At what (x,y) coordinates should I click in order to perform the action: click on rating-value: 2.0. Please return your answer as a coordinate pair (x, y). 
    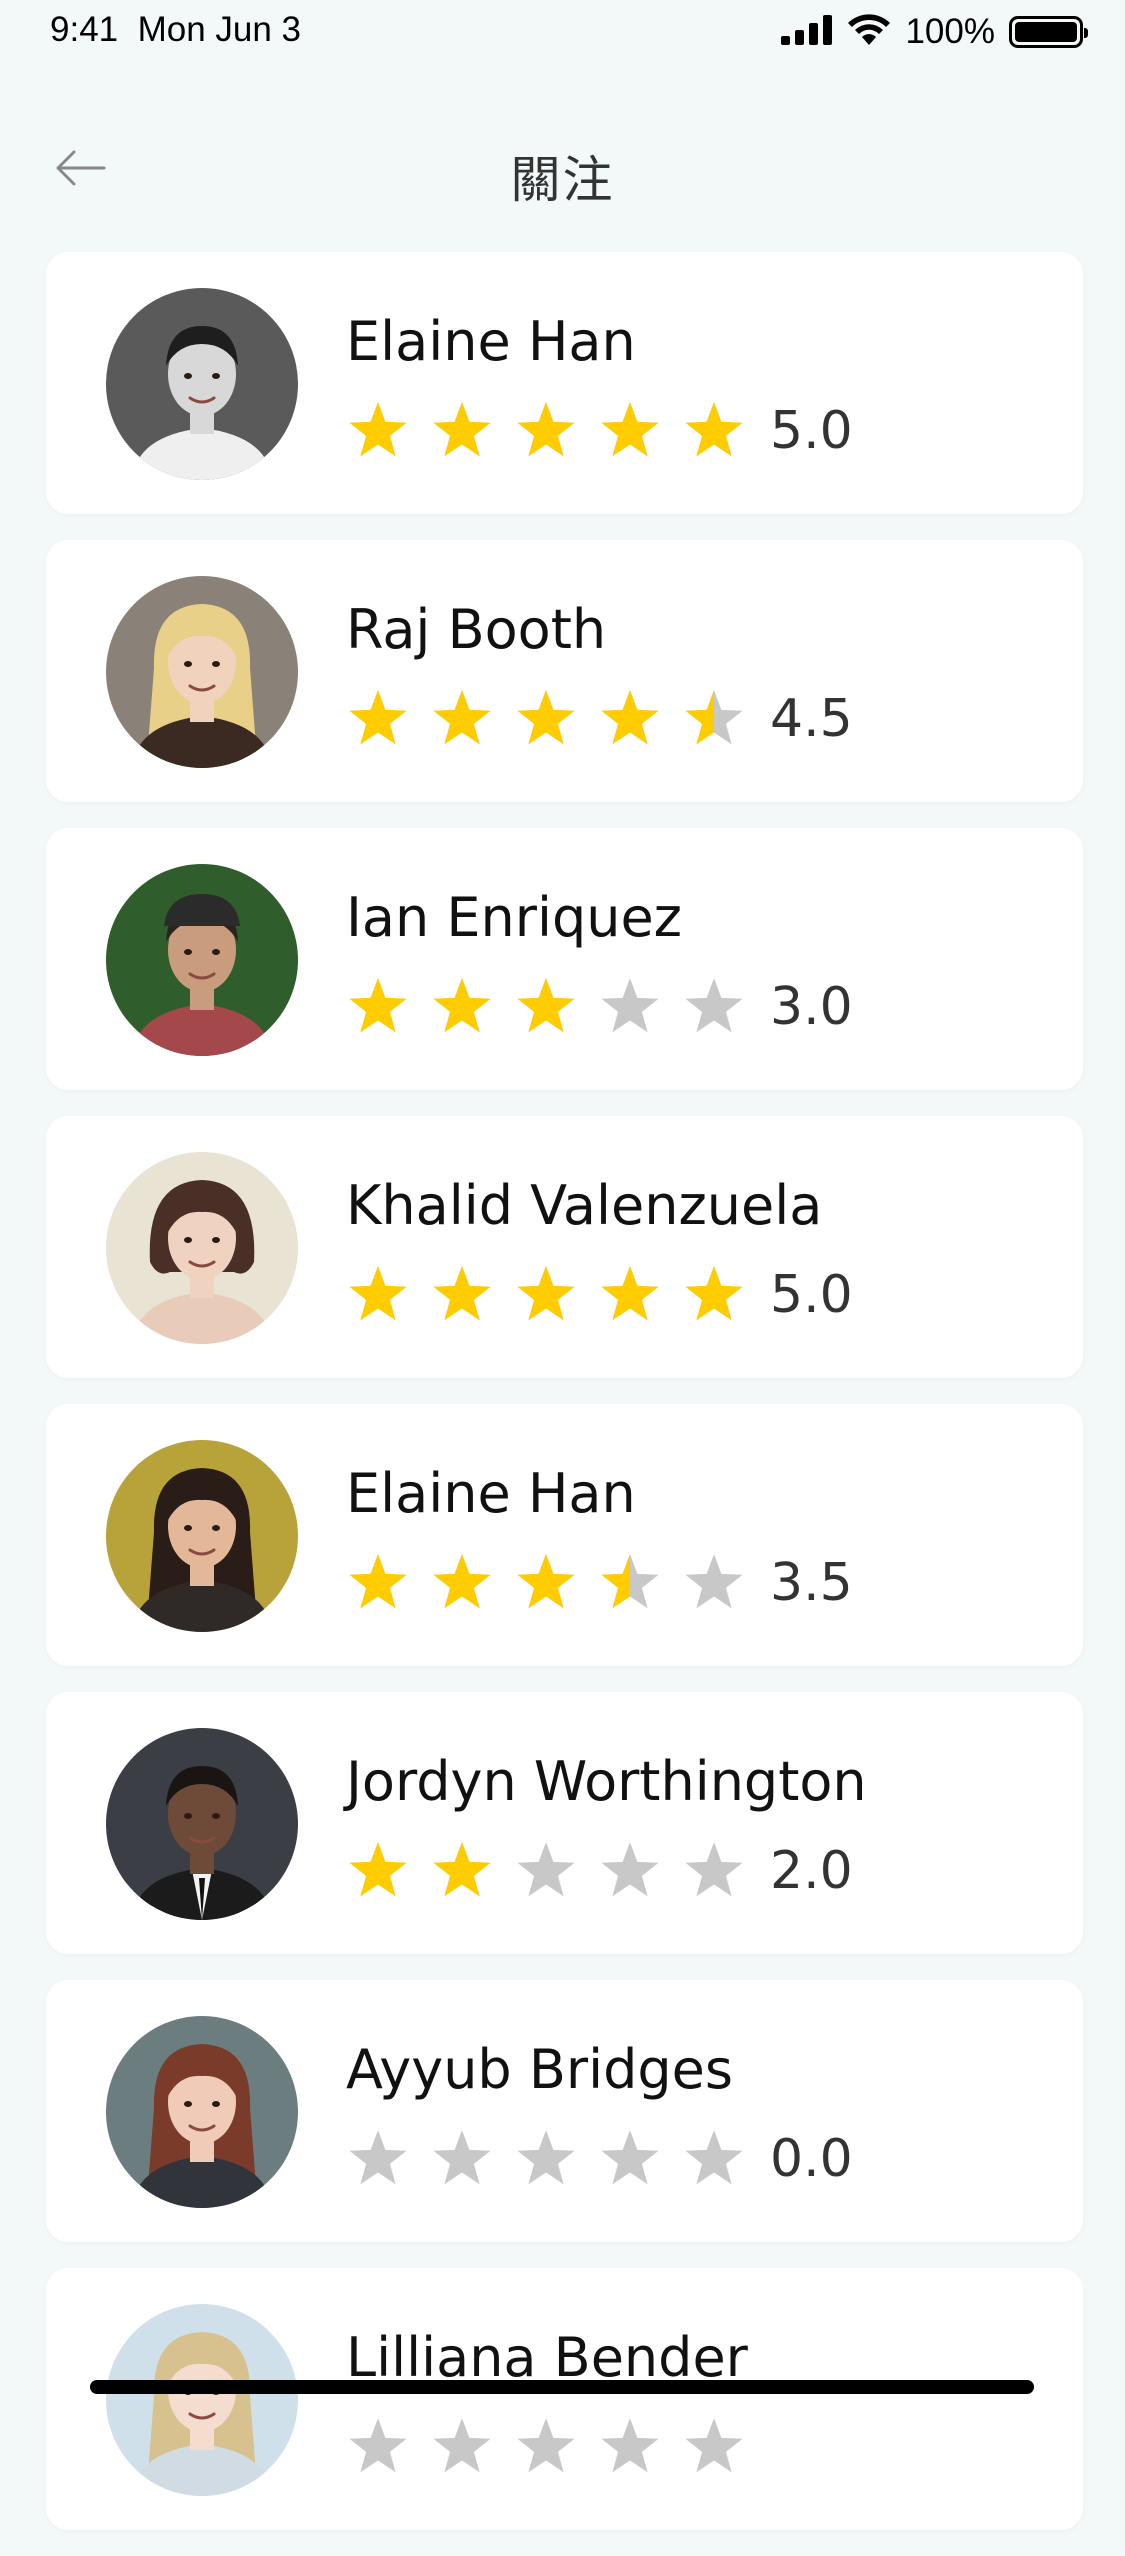
    Looking at the image, I should click on (811, 1871).